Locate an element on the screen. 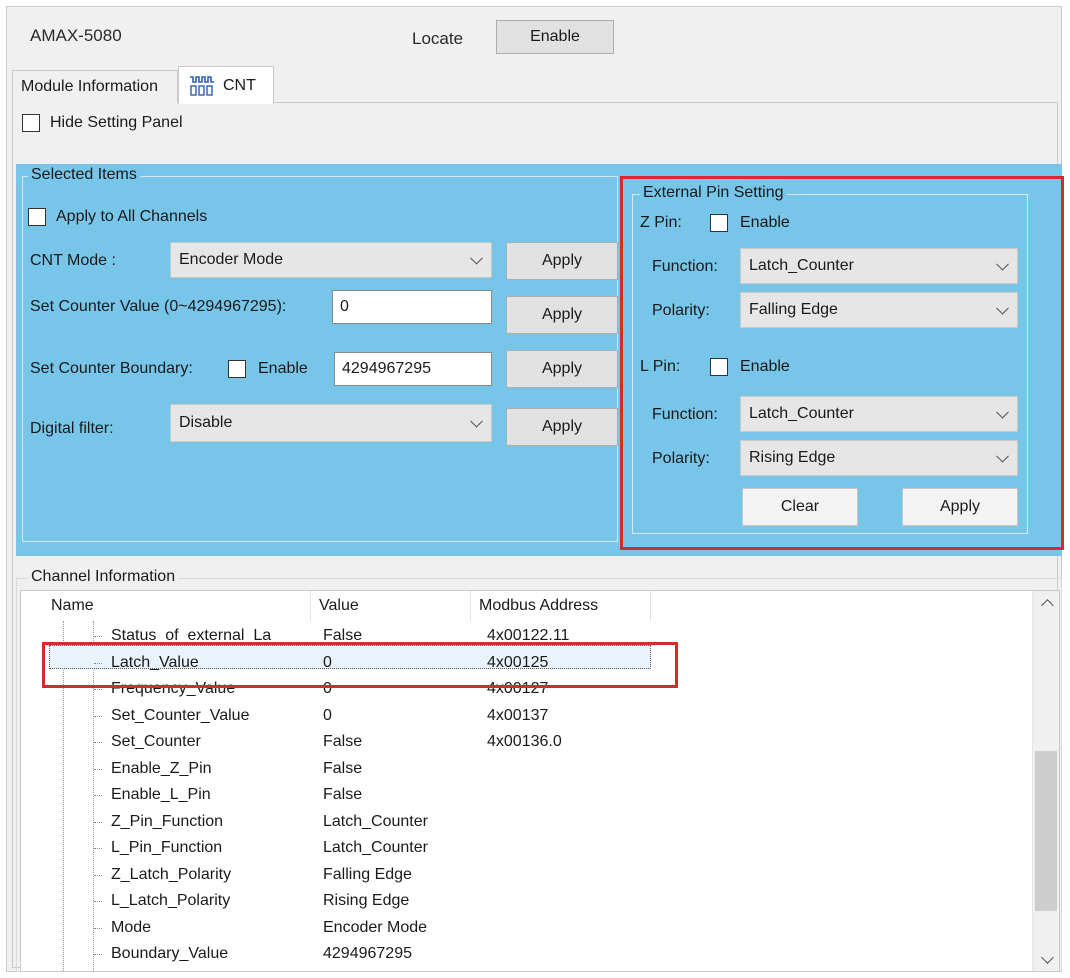 The image size is (1070, 978). table-row: Z_Latch_Polarity Falling Edge is located at coordinates (526, 875).